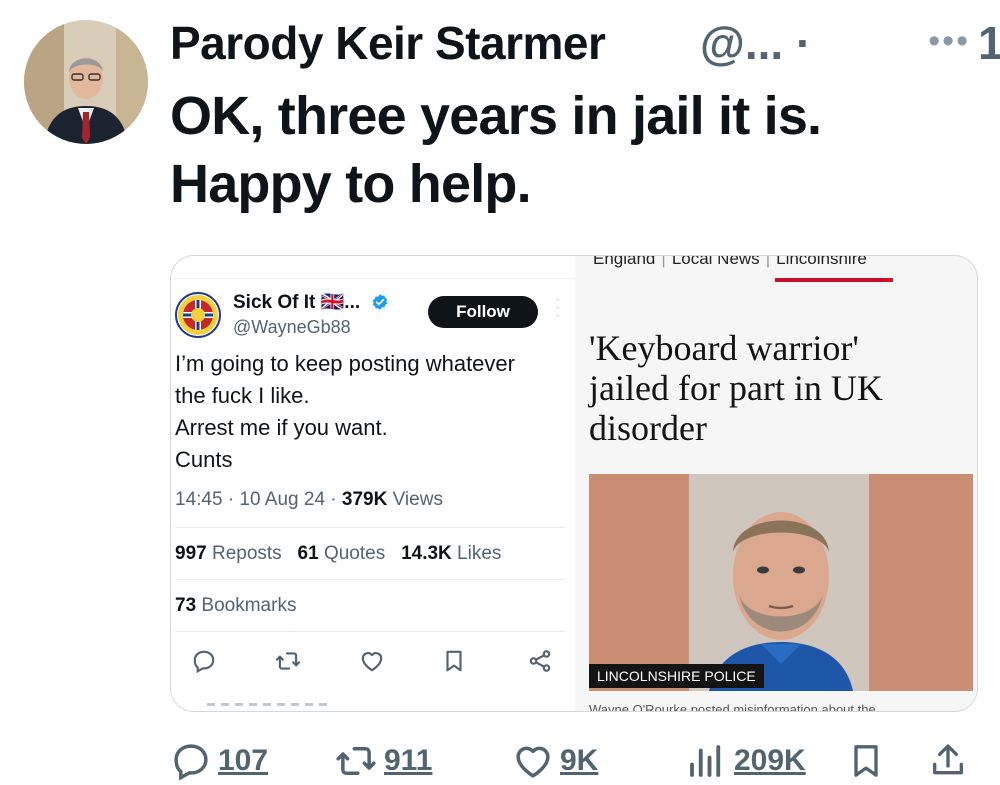  I want to click on embedded-time: 14:45 · 10 Aug 24 ·, so click(258, 499).